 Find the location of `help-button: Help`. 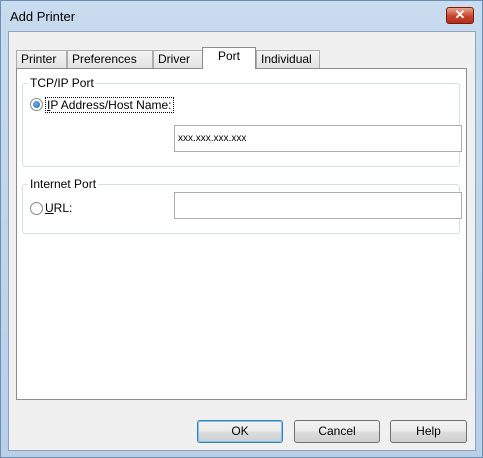

help-button: Help is located at coordinates (428, 431).